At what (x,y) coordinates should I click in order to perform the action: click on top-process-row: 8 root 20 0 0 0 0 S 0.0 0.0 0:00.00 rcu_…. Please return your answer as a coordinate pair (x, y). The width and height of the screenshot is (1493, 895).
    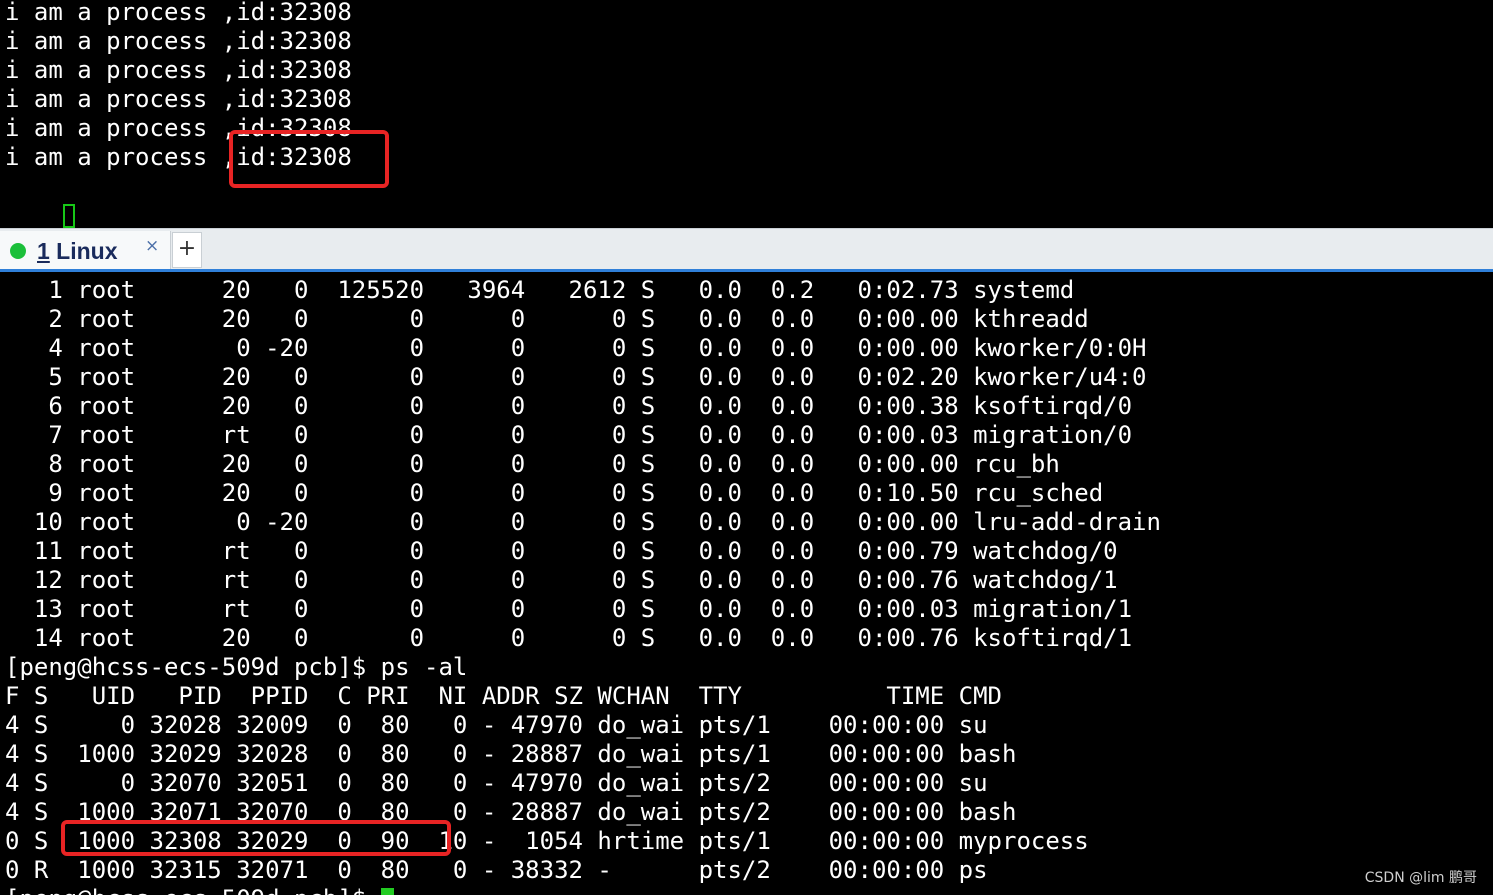
    Looking at the image, I should click on (532, 464).